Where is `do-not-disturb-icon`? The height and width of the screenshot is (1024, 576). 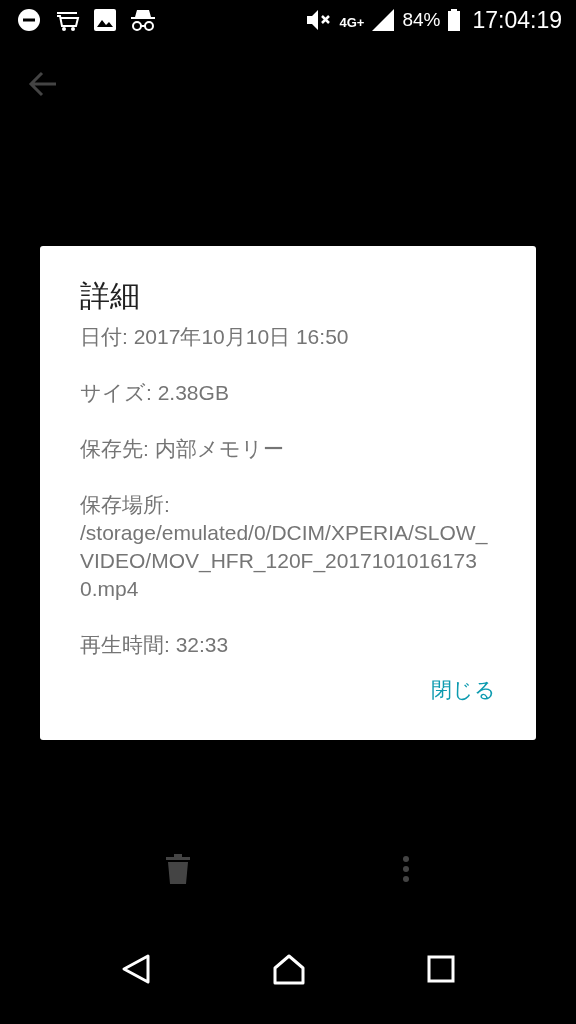 do-not-disturb-icon is located at coordinates (29, 20).